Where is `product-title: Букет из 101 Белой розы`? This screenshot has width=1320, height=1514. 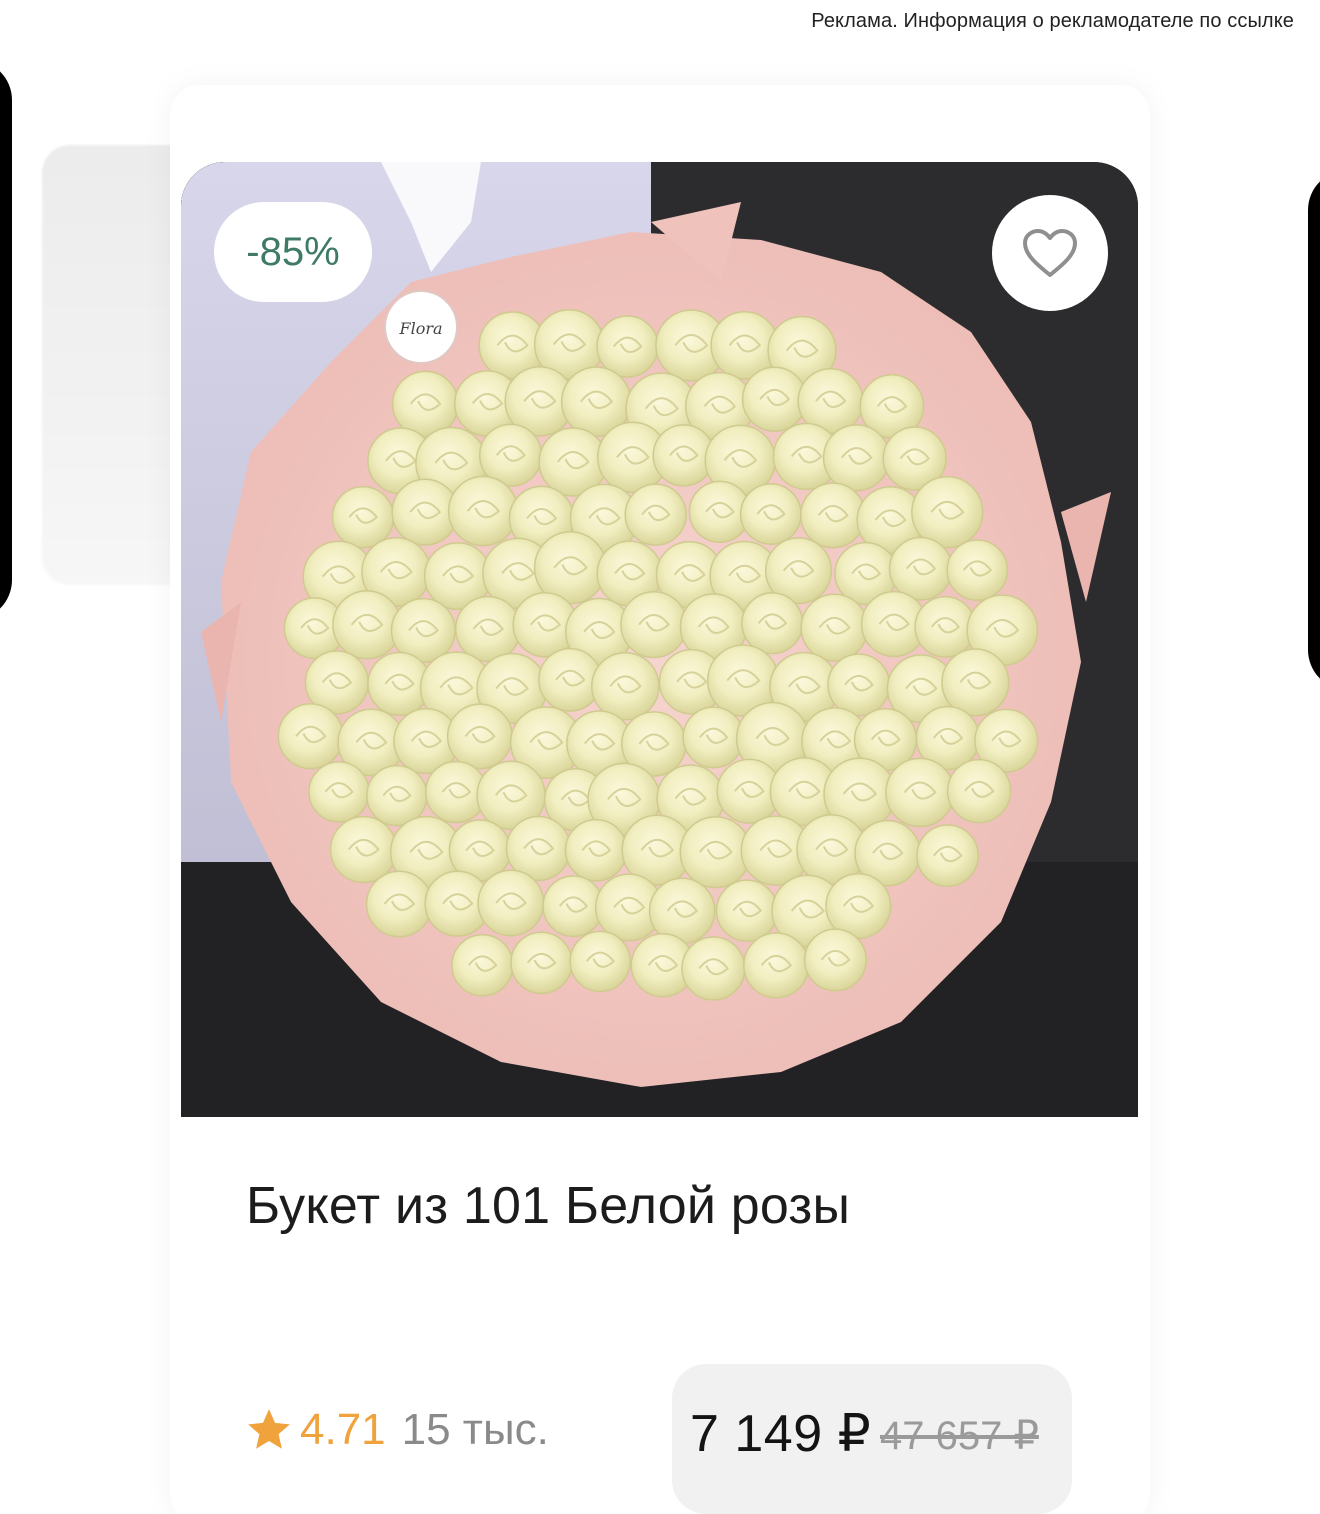 product-title: Букет из 101 Белой розы is located at coordinates (548, 1206).